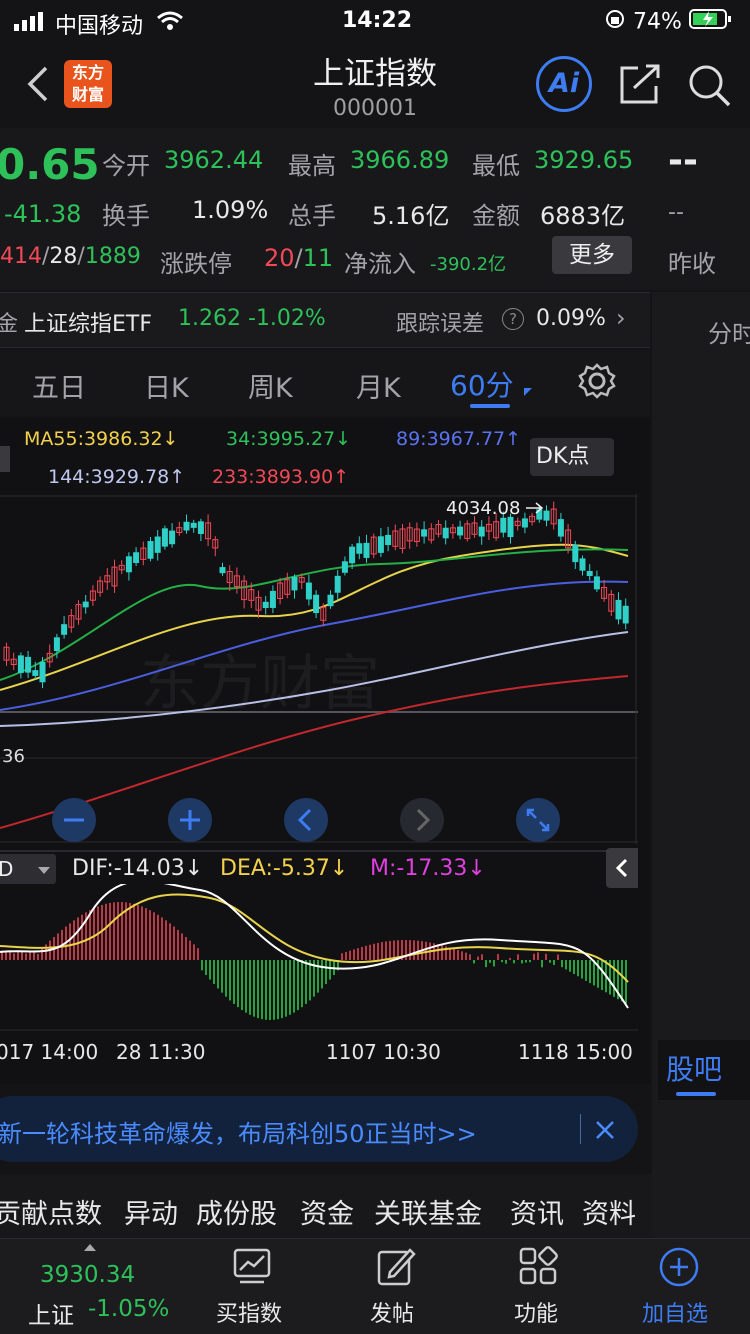 This screenshot has width=750, height=1334. What do you see at coordinates (513, 319) in the screenshot?
I see `help-icon: ?` at bounding box center [513, 319].